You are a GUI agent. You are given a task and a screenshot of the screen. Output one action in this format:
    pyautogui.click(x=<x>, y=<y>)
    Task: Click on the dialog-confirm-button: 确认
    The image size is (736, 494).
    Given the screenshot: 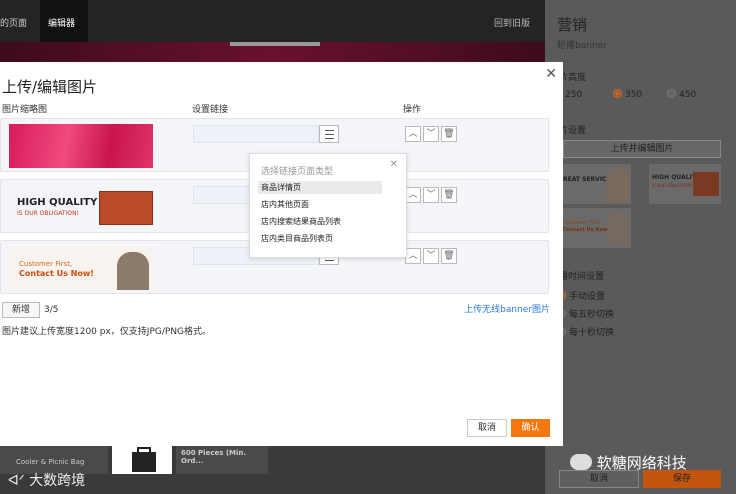 What is the action you would take?
    pyautogui.click(x=530, y=428)
    